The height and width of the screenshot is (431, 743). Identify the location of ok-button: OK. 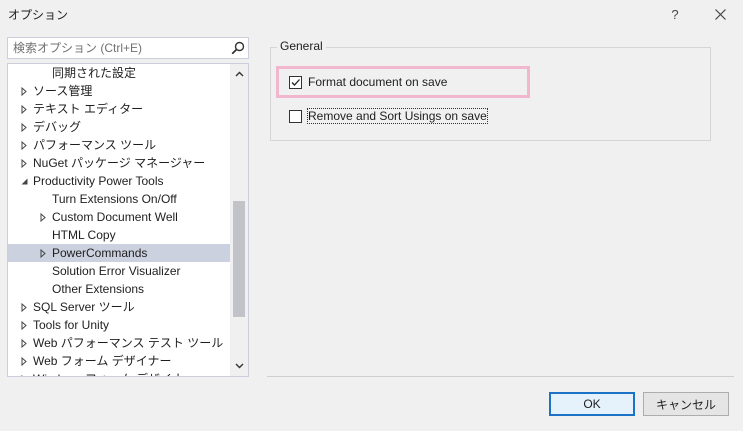
(592, 404).